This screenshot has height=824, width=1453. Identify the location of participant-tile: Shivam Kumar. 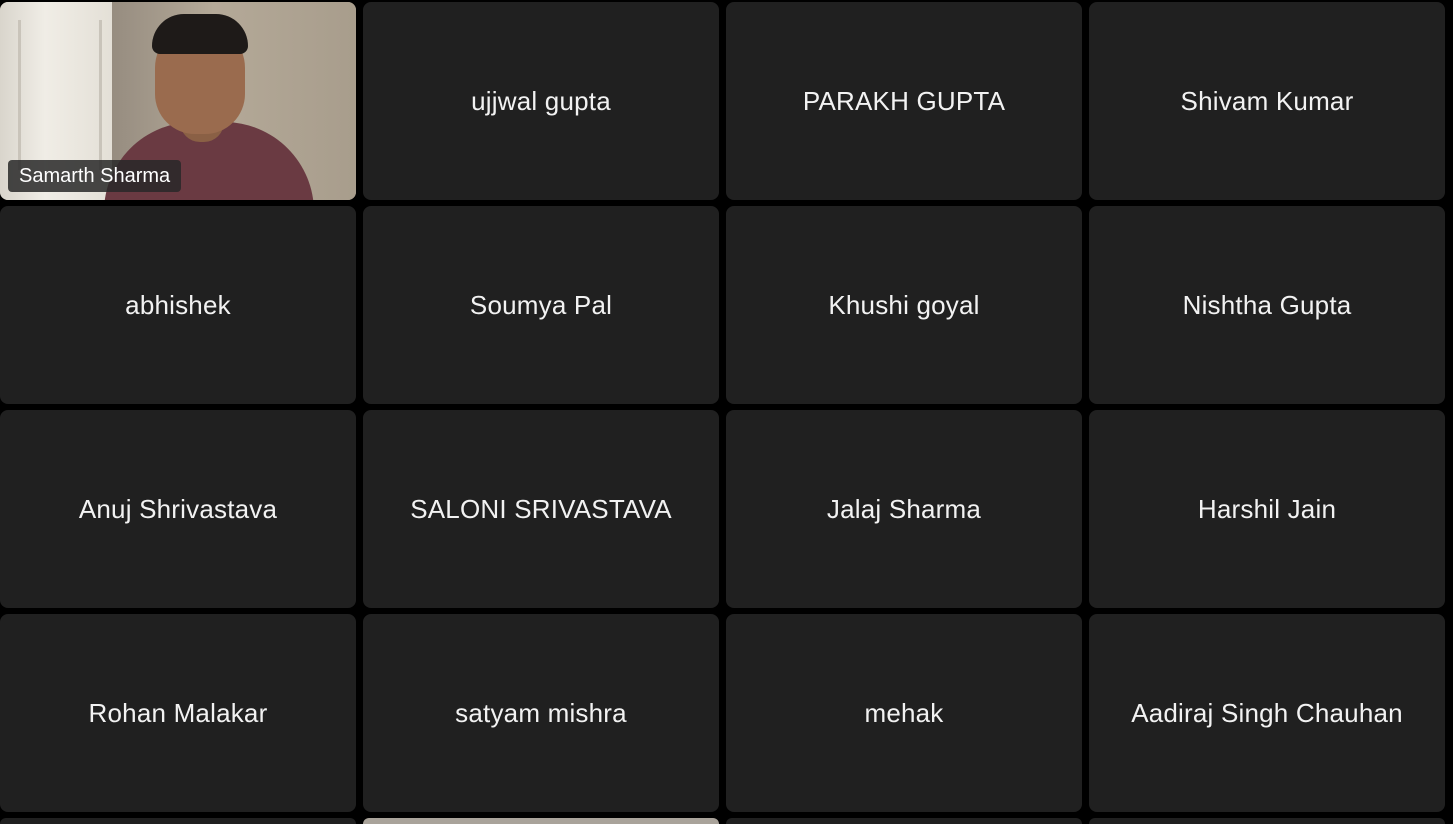
(1267, 101).